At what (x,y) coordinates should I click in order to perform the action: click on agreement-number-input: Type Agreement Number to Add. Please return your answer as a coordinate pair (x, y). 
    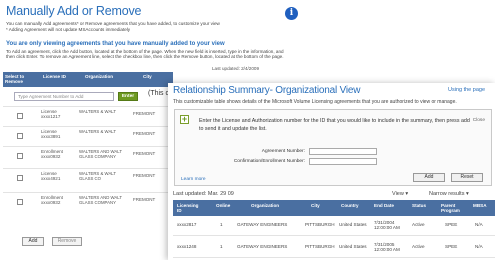
    Looking at the image, I should click on (64, 96).